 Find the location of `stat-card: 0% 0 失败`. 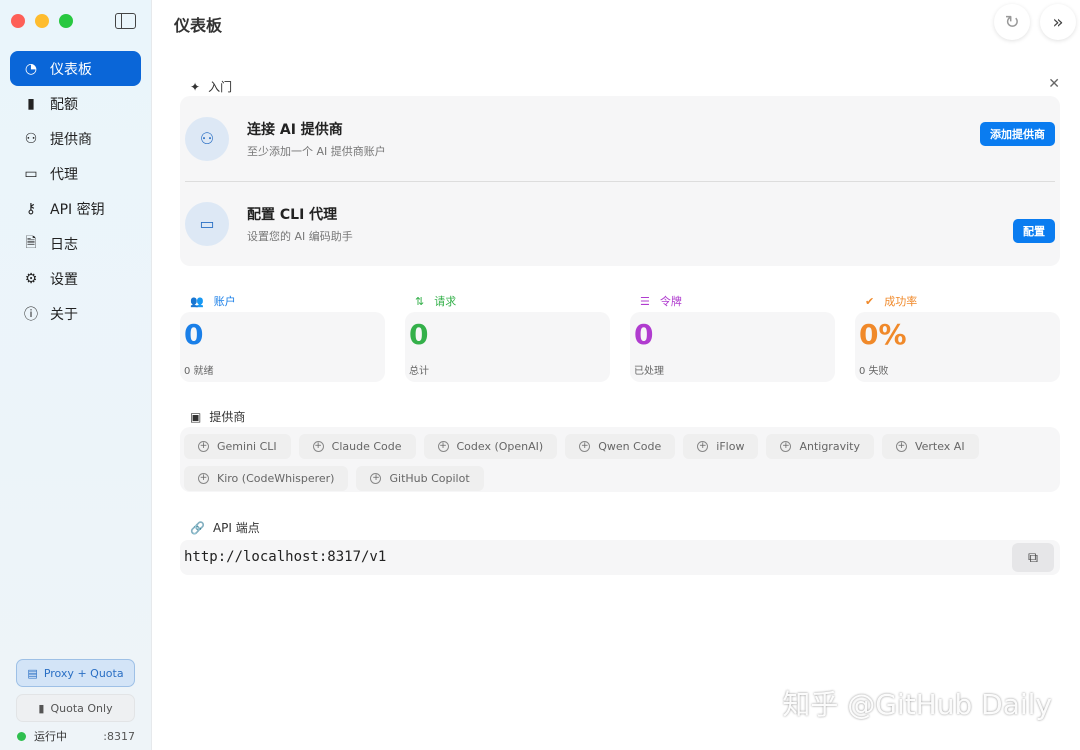

stat-card: 0% 0 失败 is located at coordinates (957, 347).